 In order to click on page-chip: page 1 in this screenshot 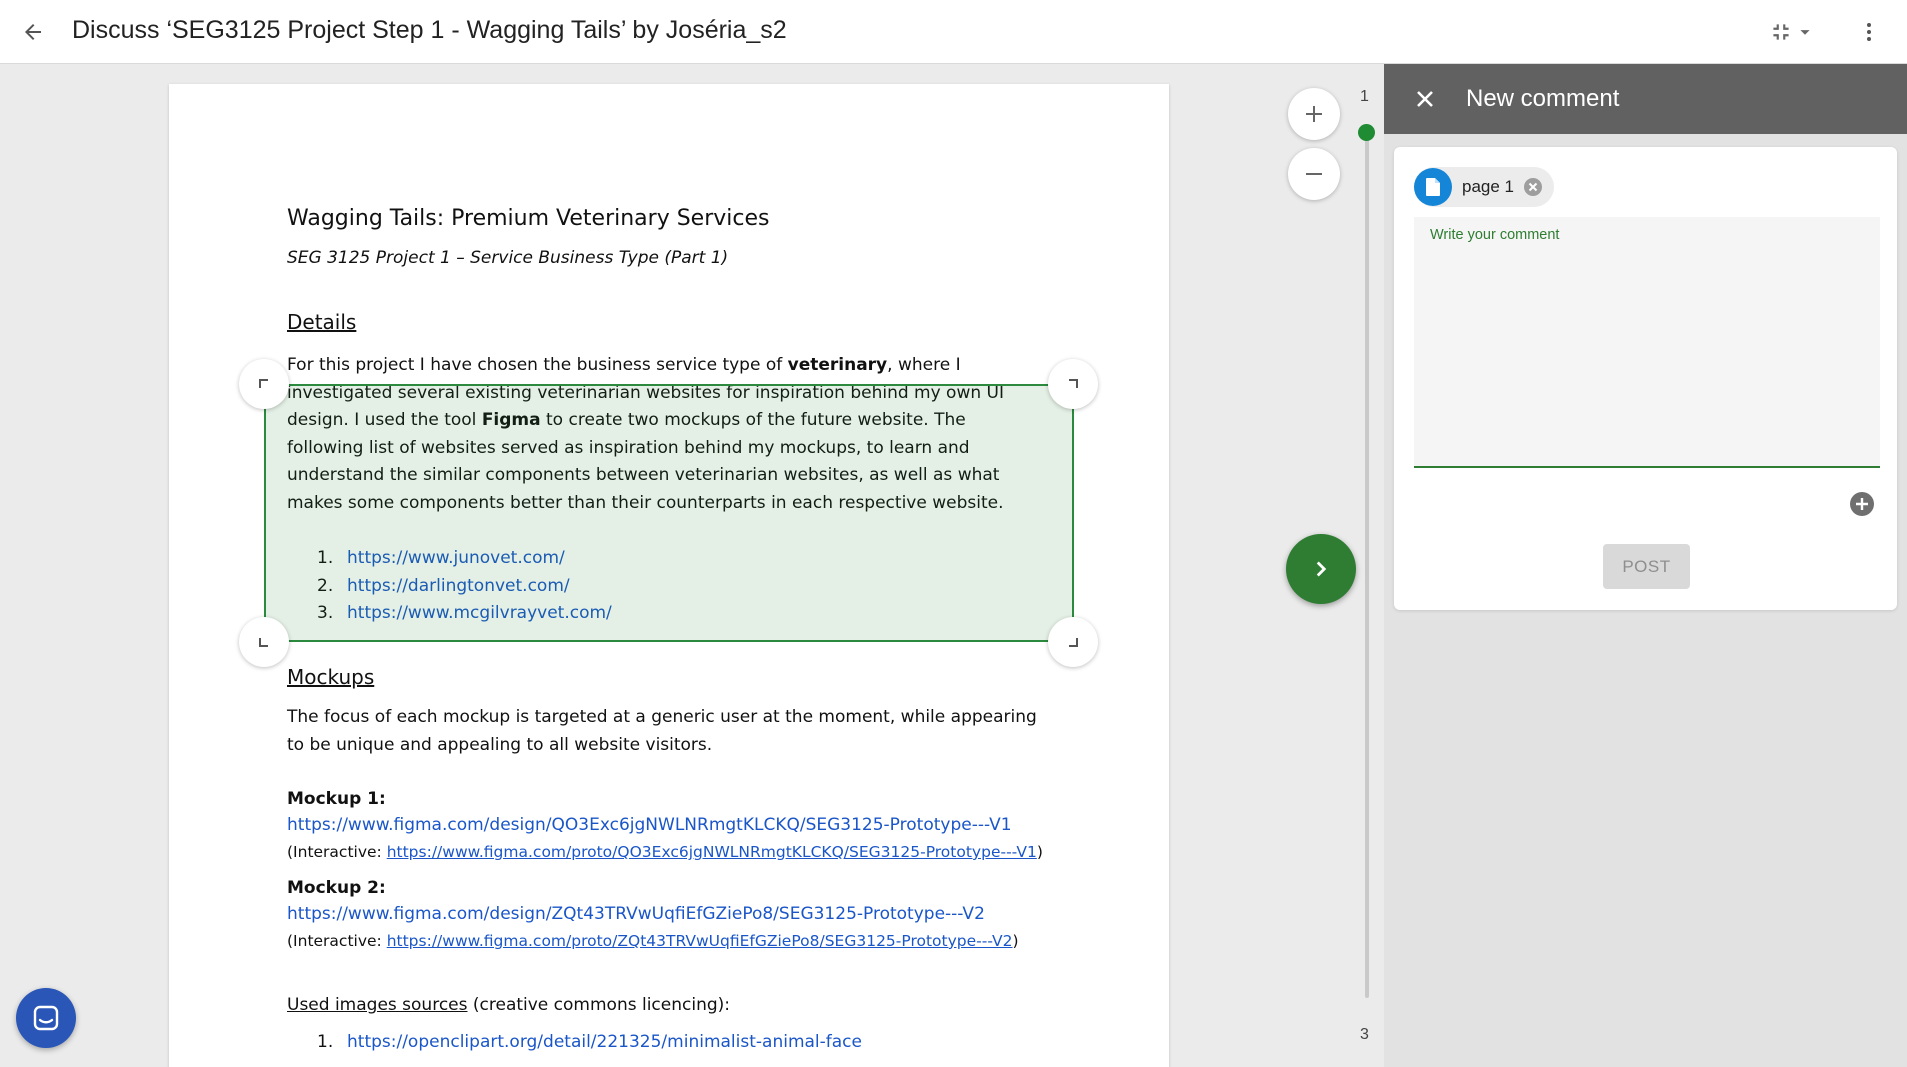, I will do `click(1484, 187)`.